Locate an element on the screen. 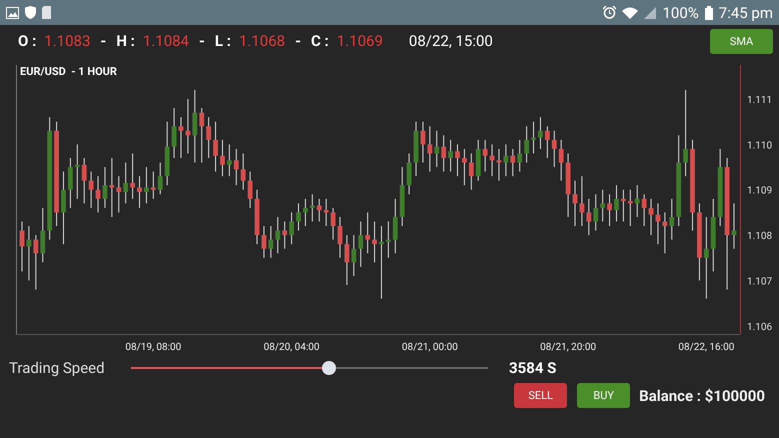 The height and width of the screenshot is (438, 779). axis-label: 1.111 is located at coordinates (759, 100).